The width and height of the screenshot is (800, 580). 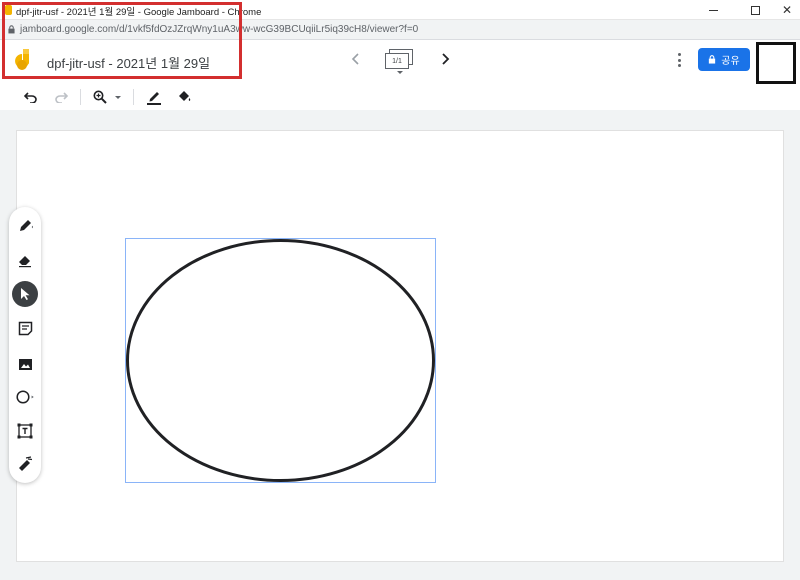 I want to click on sticky-note-tool-button, so click(x=25, y=328).